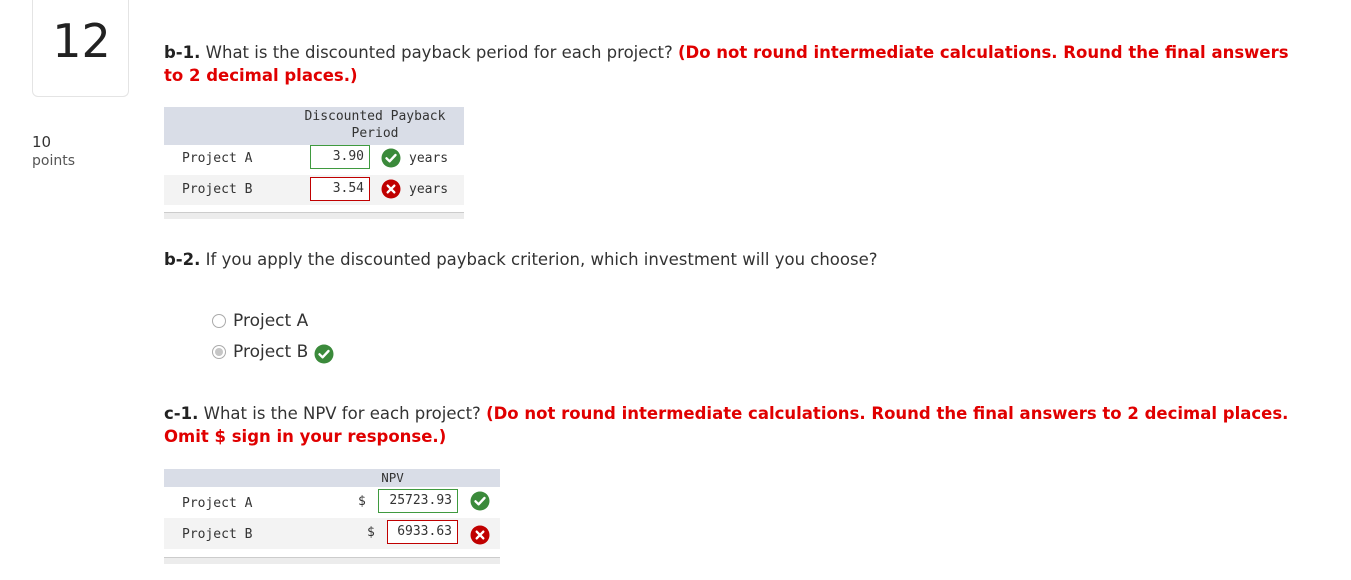 Image resolution: width=1351 pixels, height=580 pixels. I want to click on payback-a-unit: years, so click(429, 158).